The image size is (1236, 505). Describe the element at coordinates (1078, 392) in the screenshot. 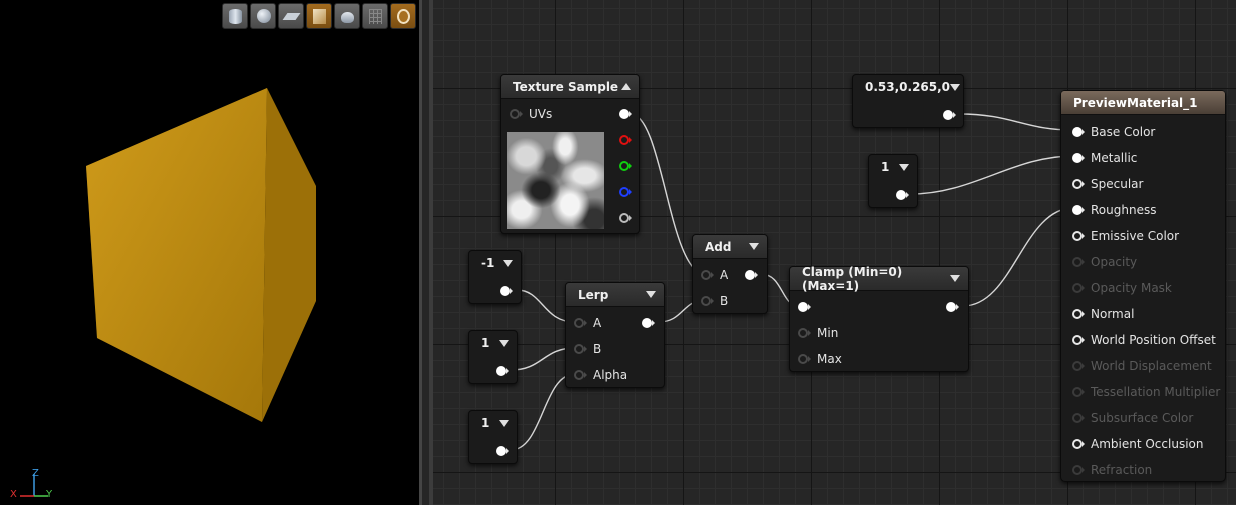

I see `result-pin-10-socket` at that location.